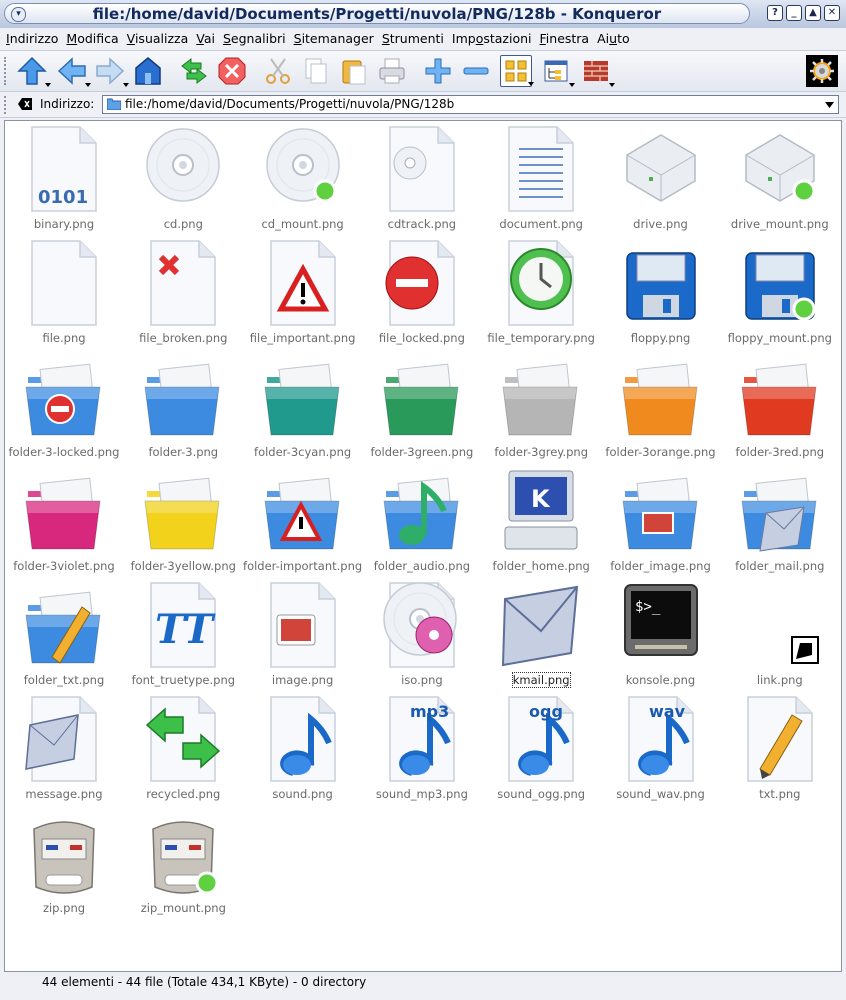  What do you see at coordinates (780, 633) in the screenshot?
I see `file-item: link.png` at bounding box center [780, 633].